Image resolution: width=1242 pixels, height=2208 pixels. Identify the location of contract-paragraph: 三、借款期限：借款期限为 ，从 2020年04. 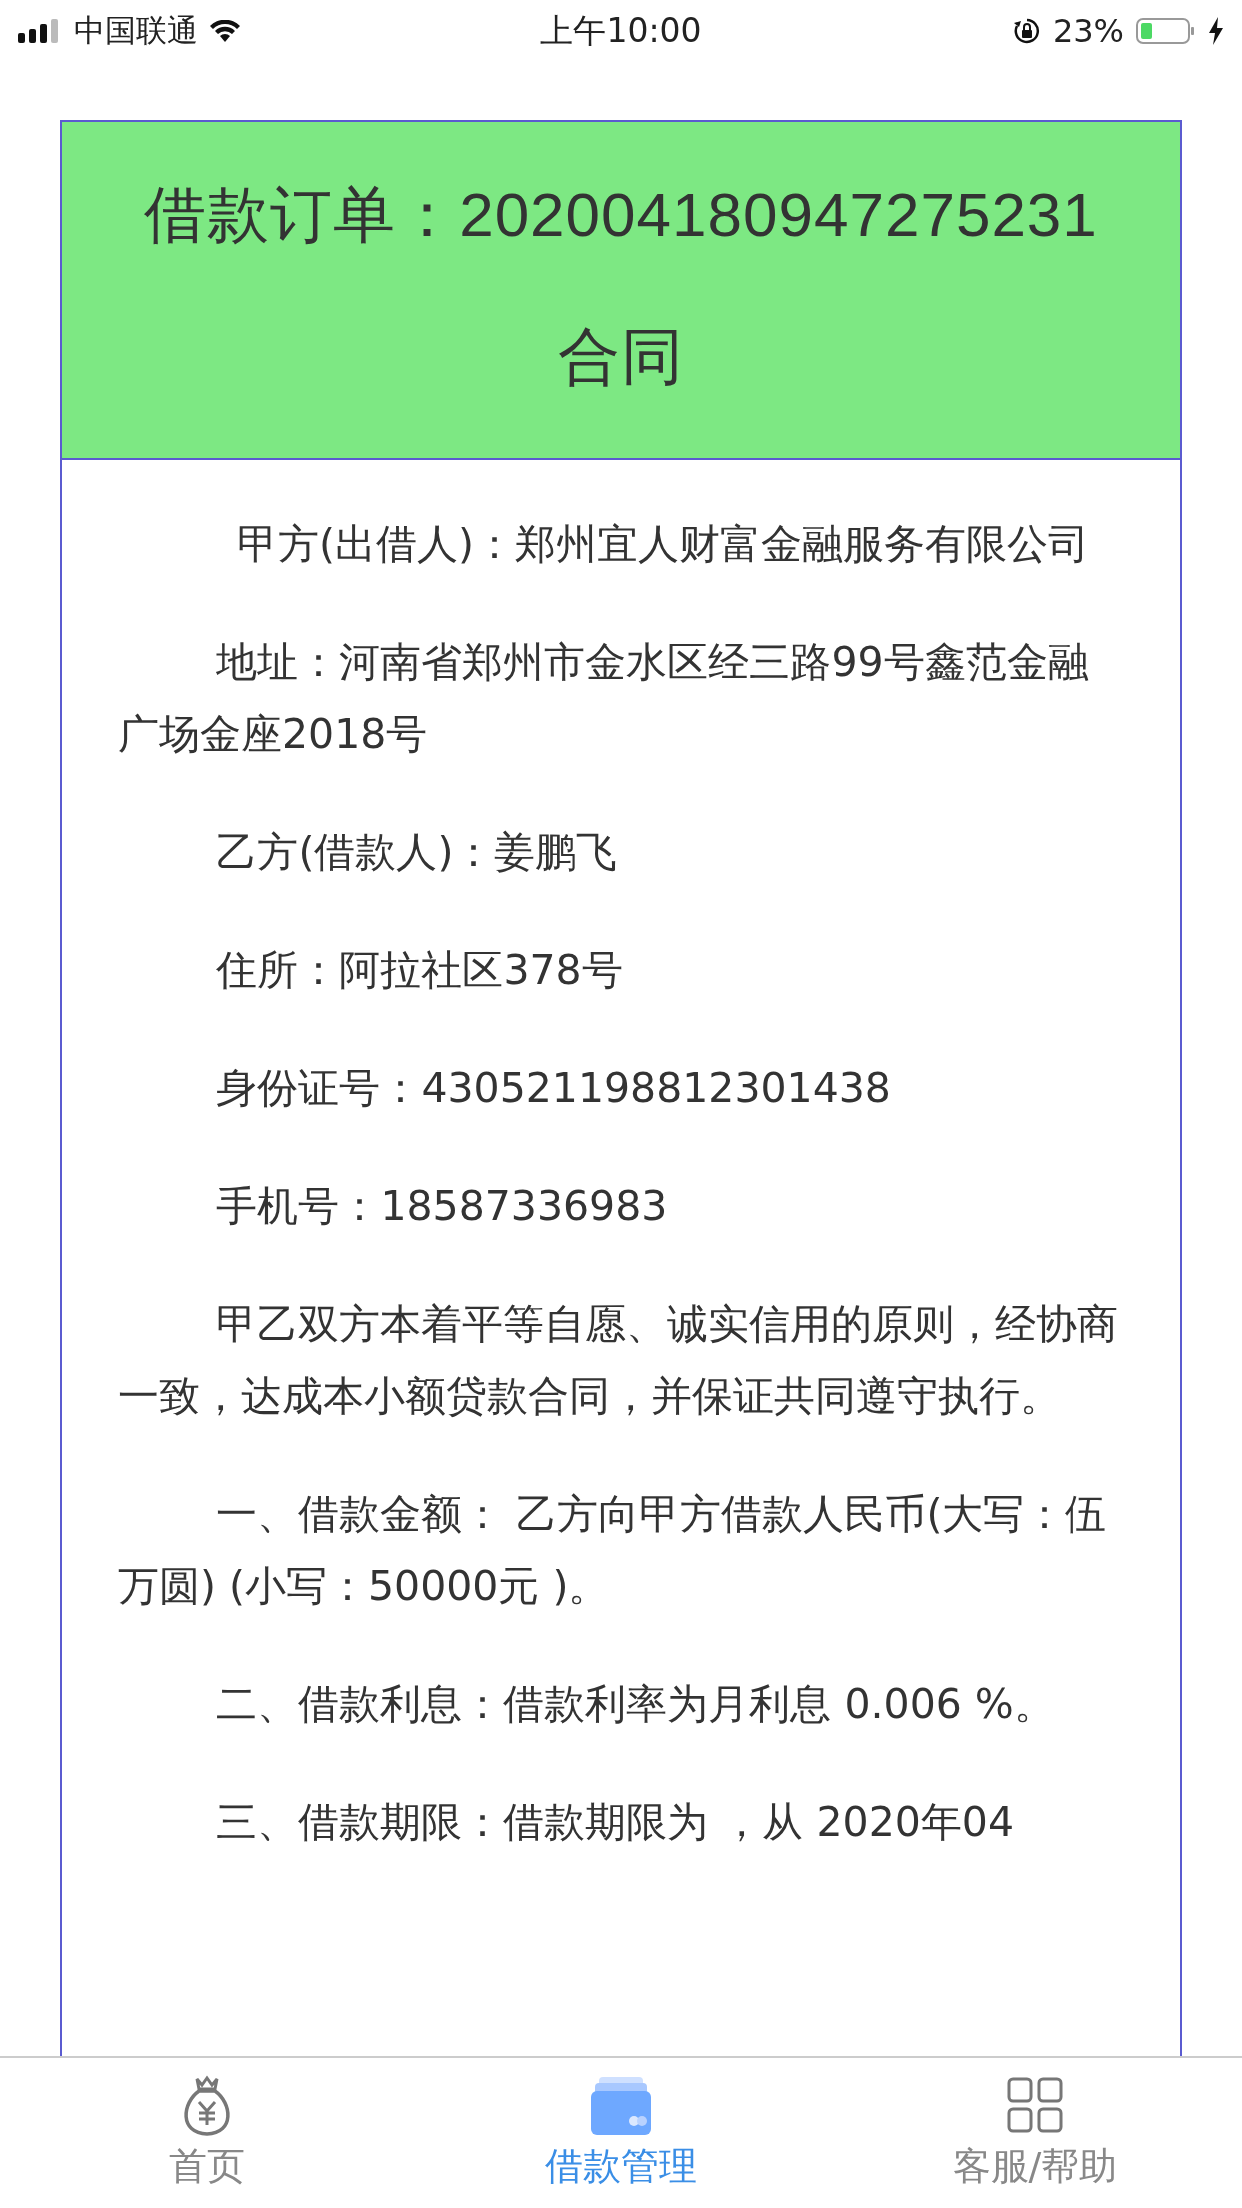
(615, 1822).